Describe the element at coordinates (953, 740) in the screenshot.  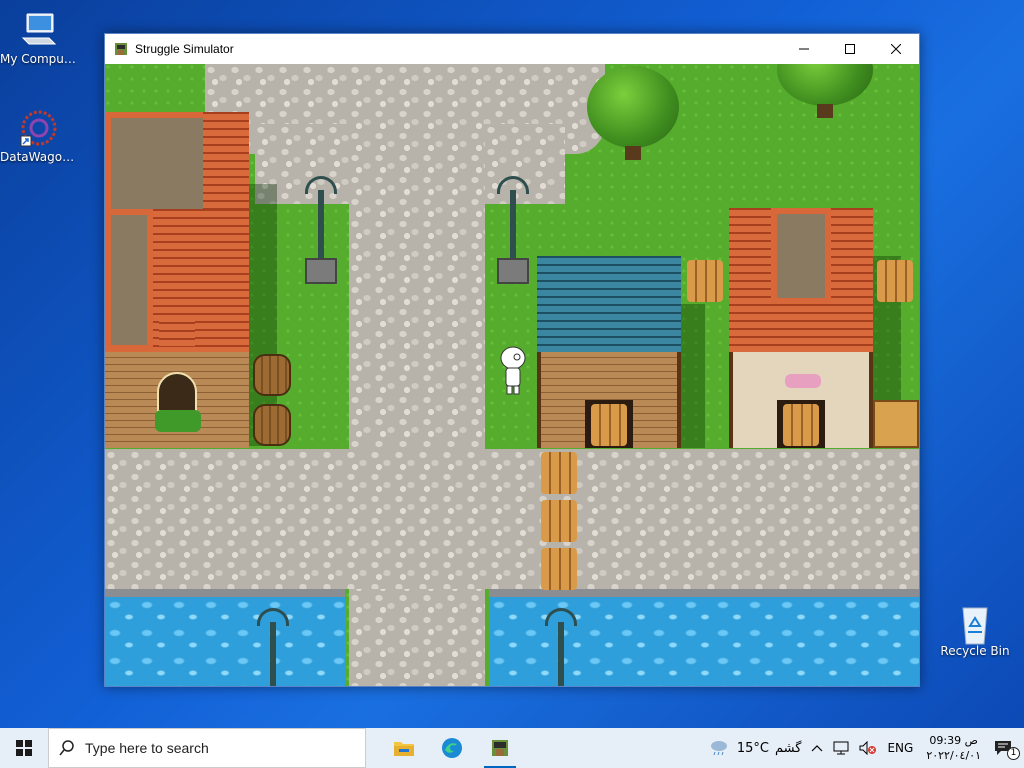
I see `clock-time: 09:39 ص` at that location.